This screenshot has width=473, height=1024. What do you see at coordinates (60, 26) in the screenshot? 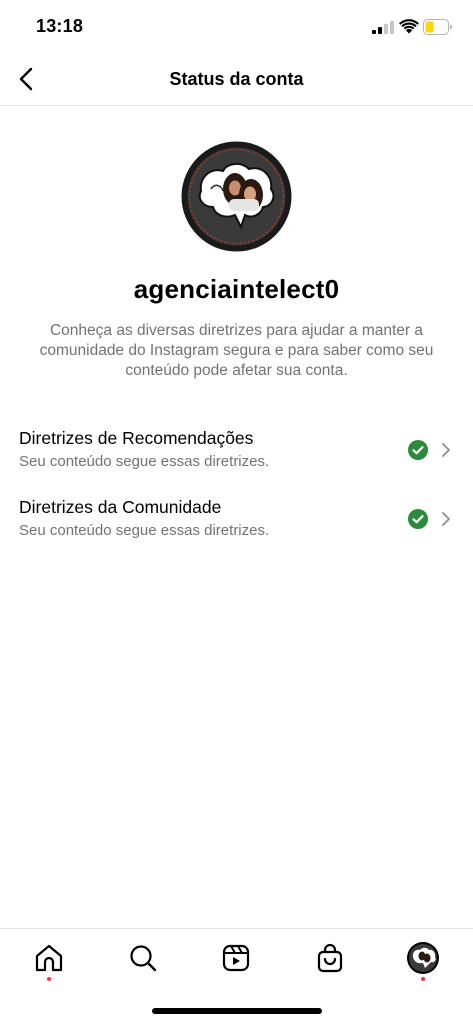
I see `status-time: 13:18` at bounding box center [60, 26].